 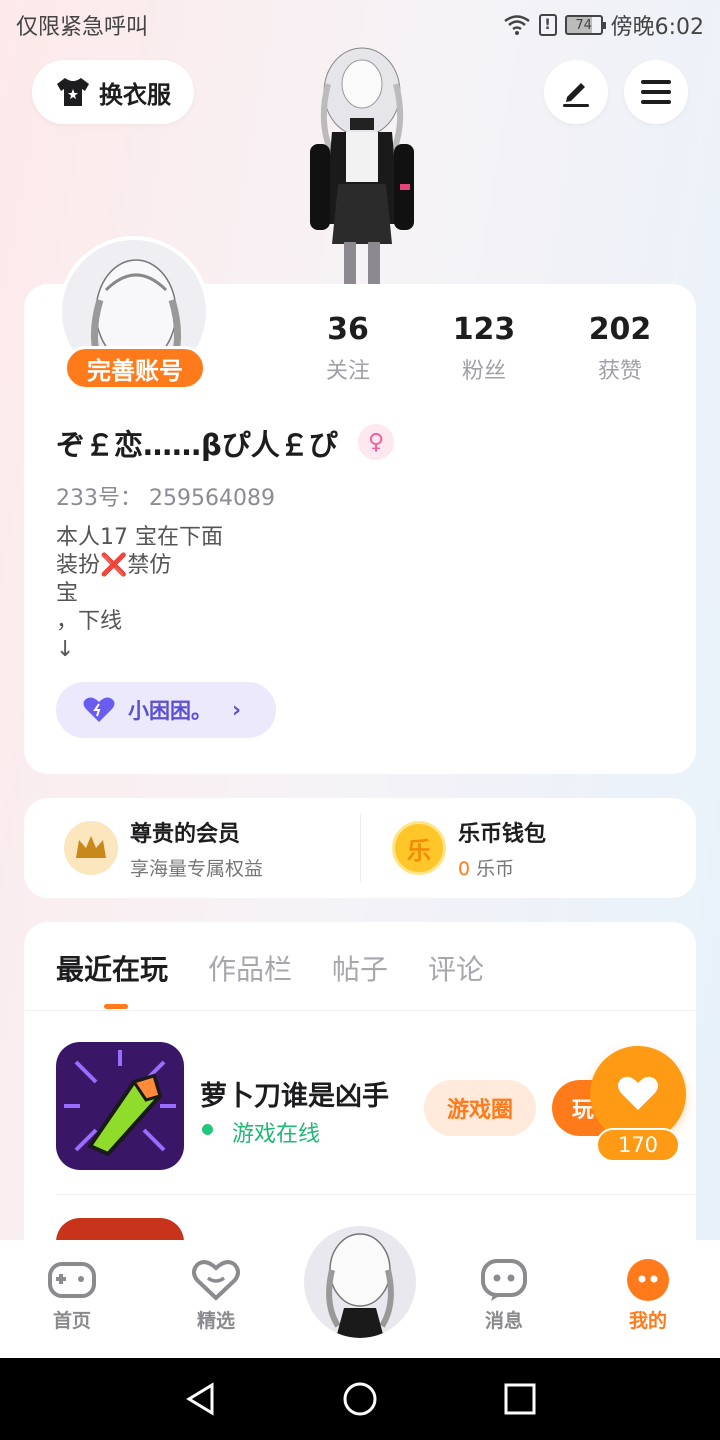 What do you see at coordinates (360, 1285) in the screenshot?
I see `avatar-mini-figure` at bounding box center [360, 1285].